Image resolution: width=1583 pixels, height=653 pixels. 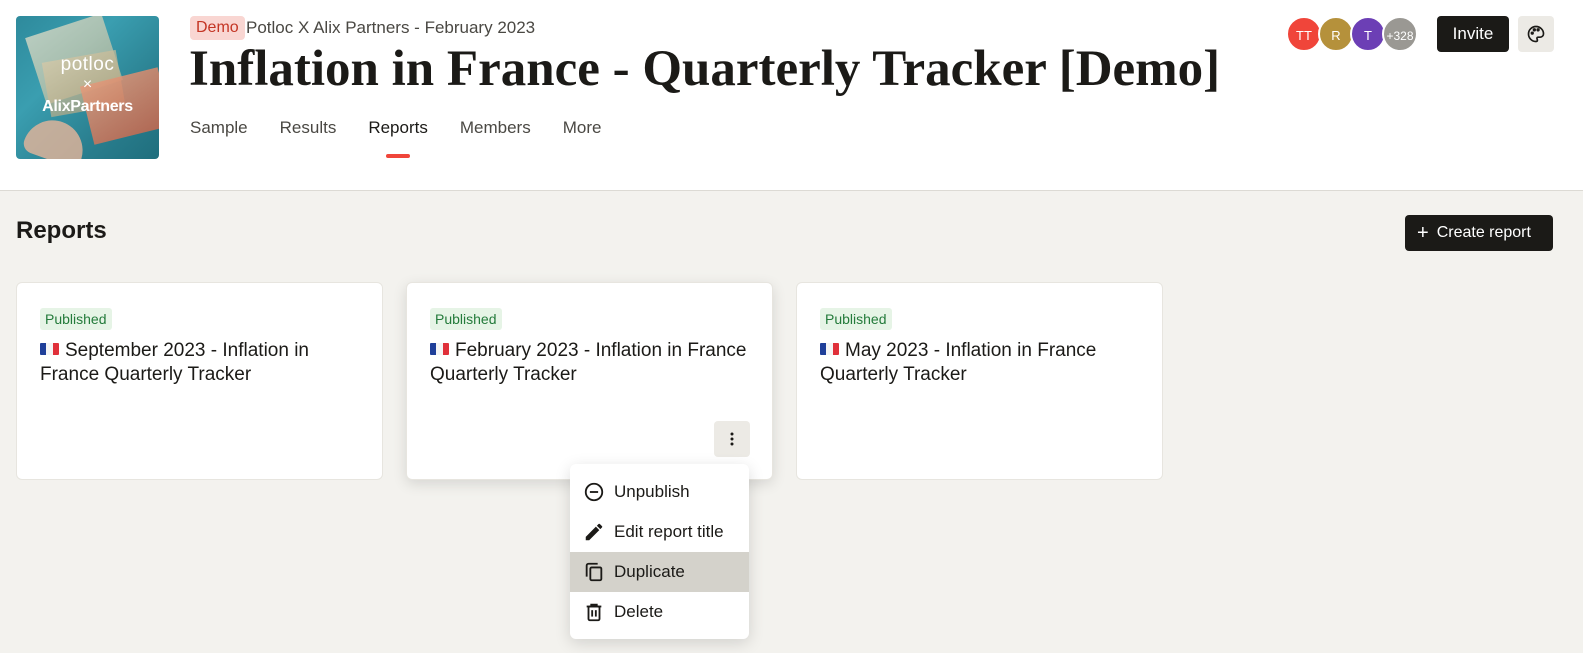 What do you see at coordinates (1336, 34) in the screenshot?
I see `avatar: R` at bounding box center [1336, 34].